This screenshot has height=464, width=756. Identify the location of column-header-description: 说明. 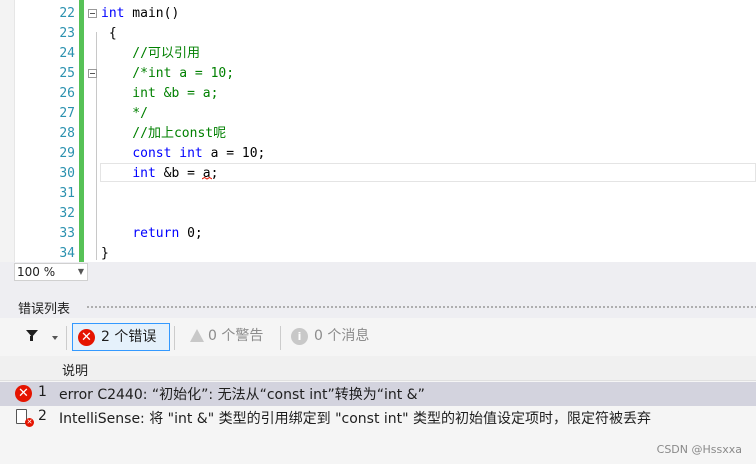
(75, 369).